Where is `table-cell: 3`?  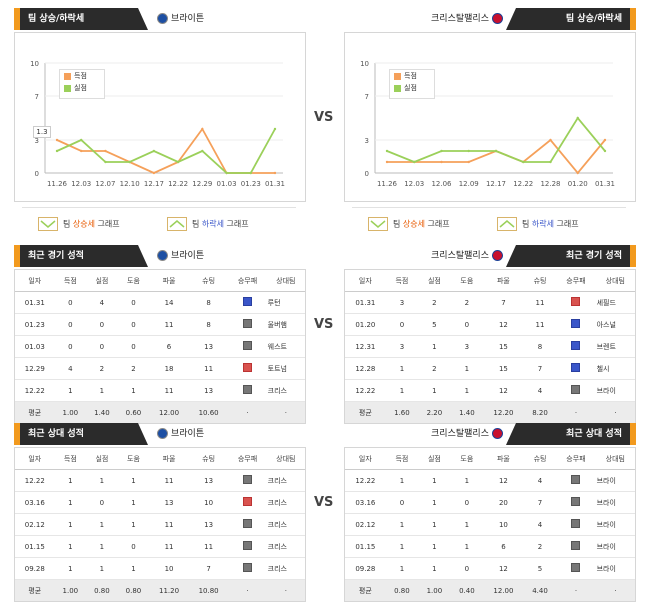 table-cell: 3 is located at coordinates (402, 346).